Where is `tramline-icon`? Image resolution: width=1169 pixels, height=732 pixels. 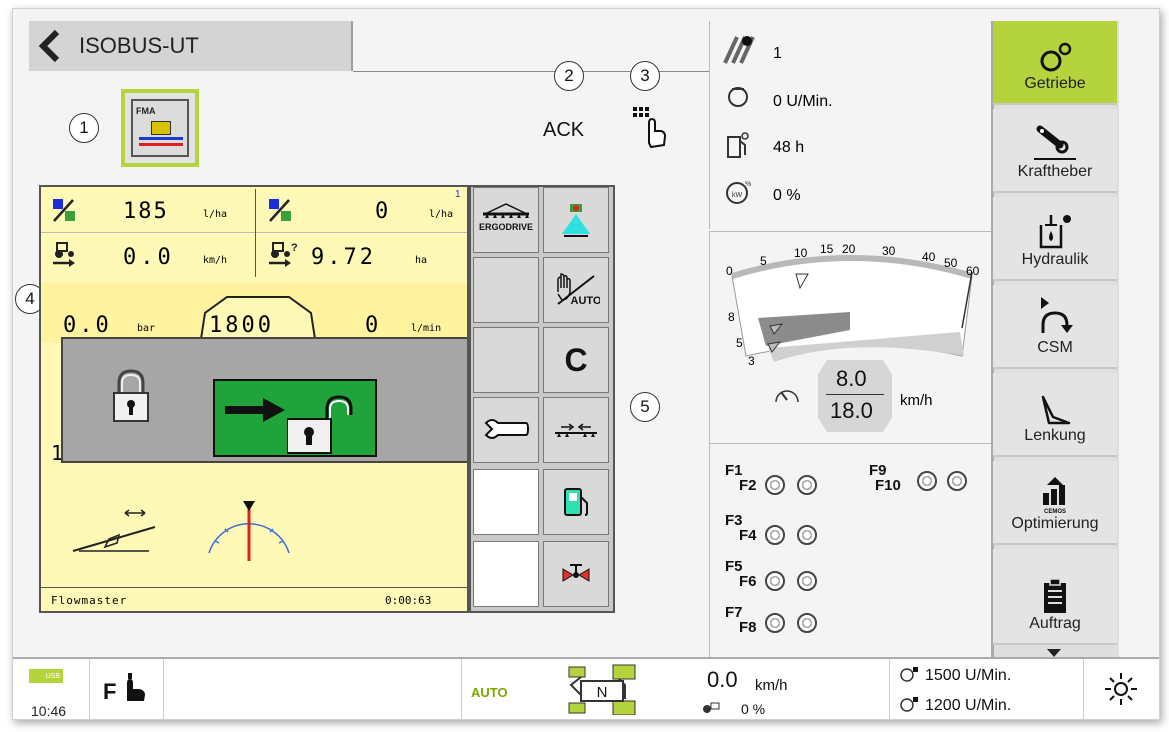
tramline-icon is located at coordinates (739, 50).